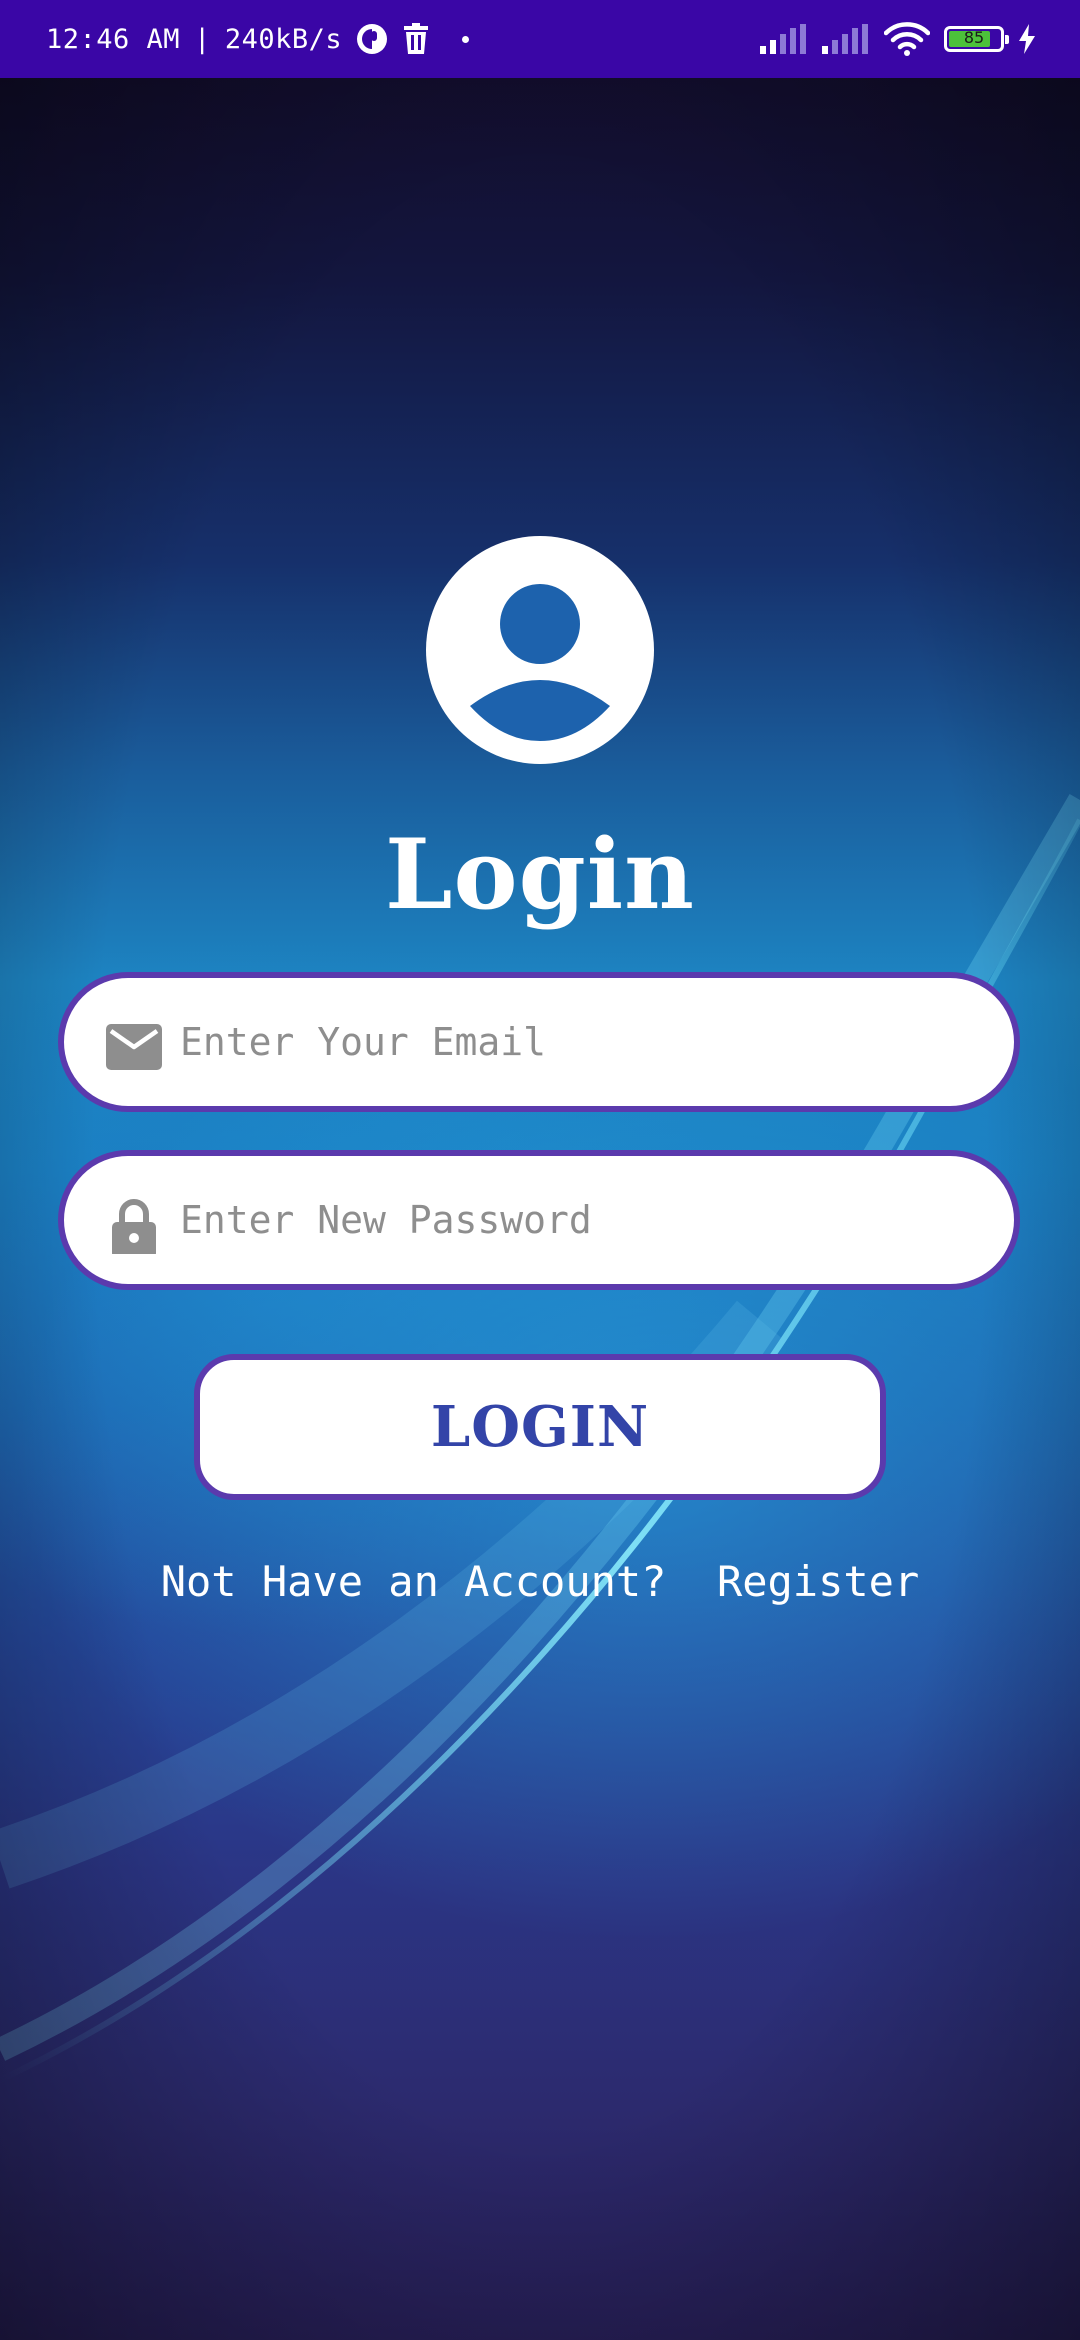  I want to click on lock-icon, so click(134, 1226).